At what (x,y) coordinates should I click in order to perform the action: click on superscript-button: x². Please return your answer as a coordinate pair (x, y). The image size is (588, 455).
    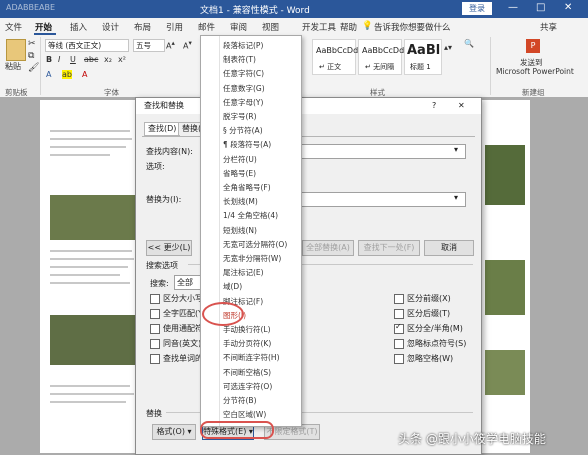
    Looking at the image, I should click on (122, 59).